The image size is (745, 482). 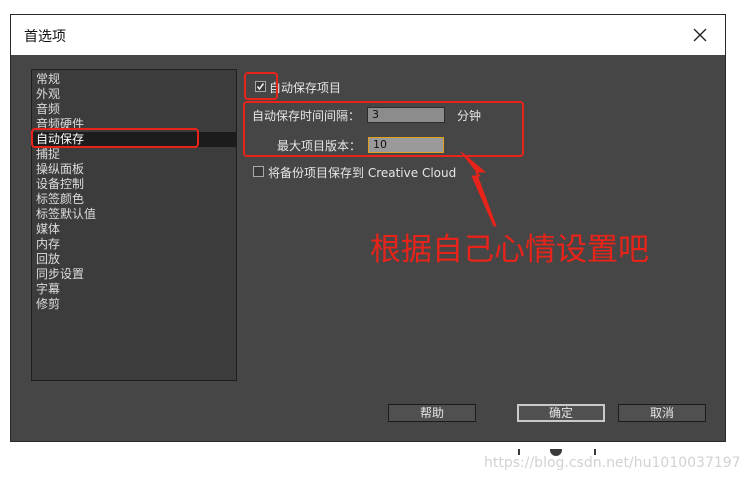 What do you see at coordinates (258, 171) in the screenshot?
I see `cloud-backup-checkbox` at bounding box center [258, 171].